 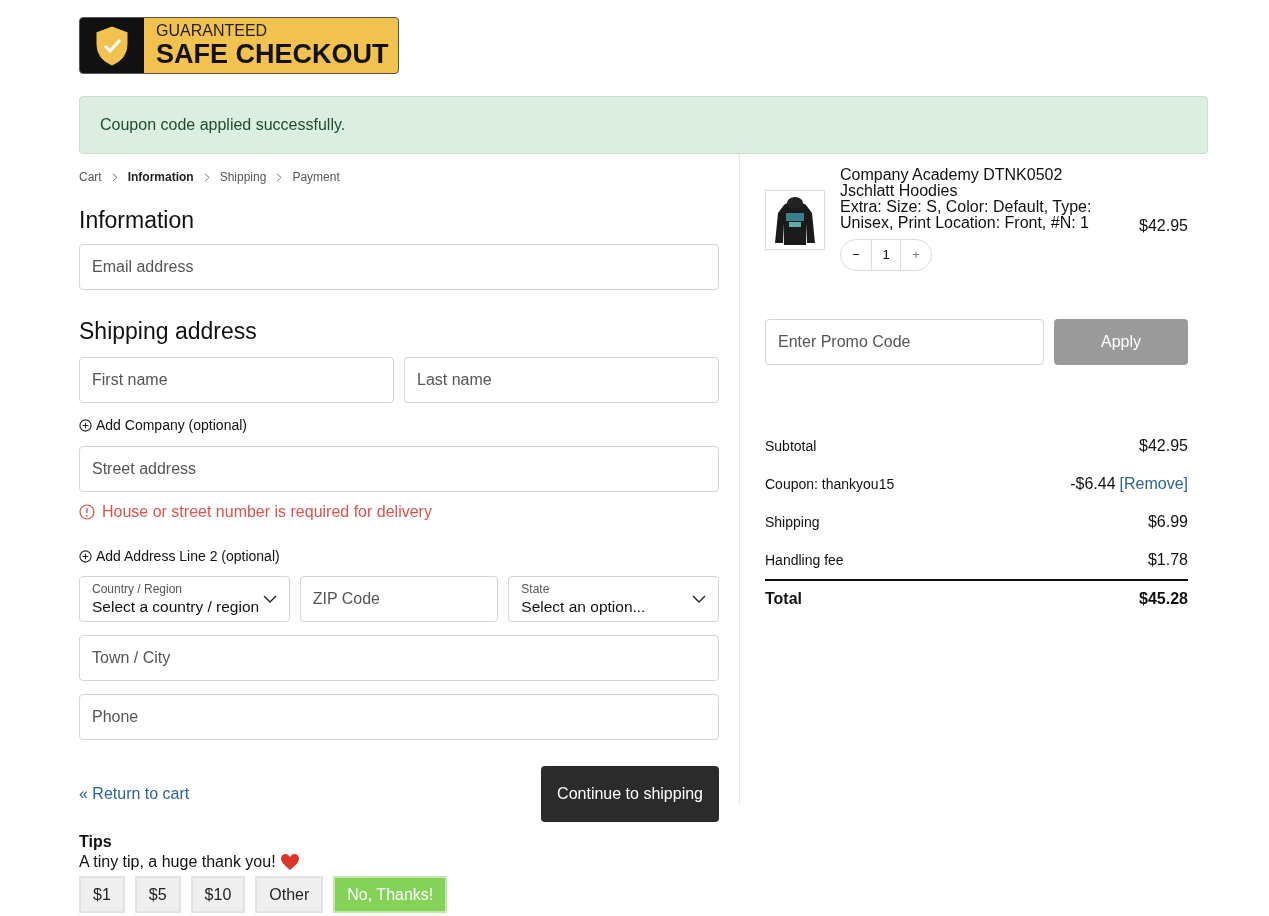 I want to click on tip-button: $1, so click(x=102, y=894).